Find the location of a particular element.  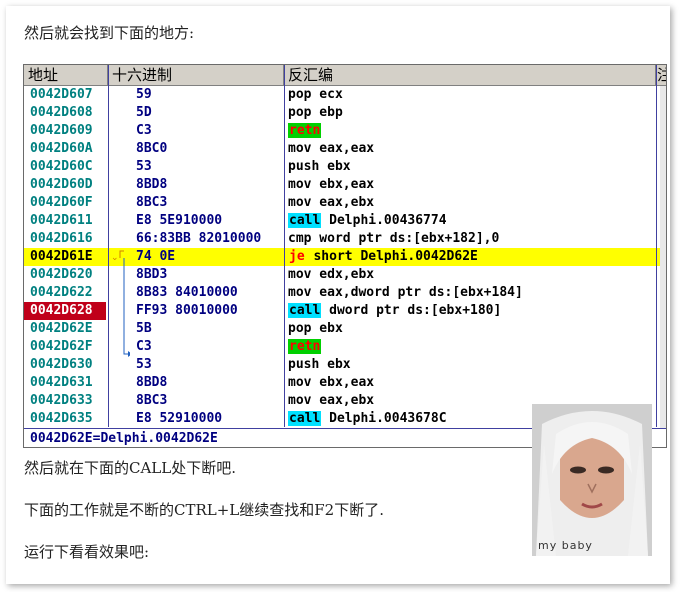

row-address: 0042D607 is located at coordinates (65, 95).